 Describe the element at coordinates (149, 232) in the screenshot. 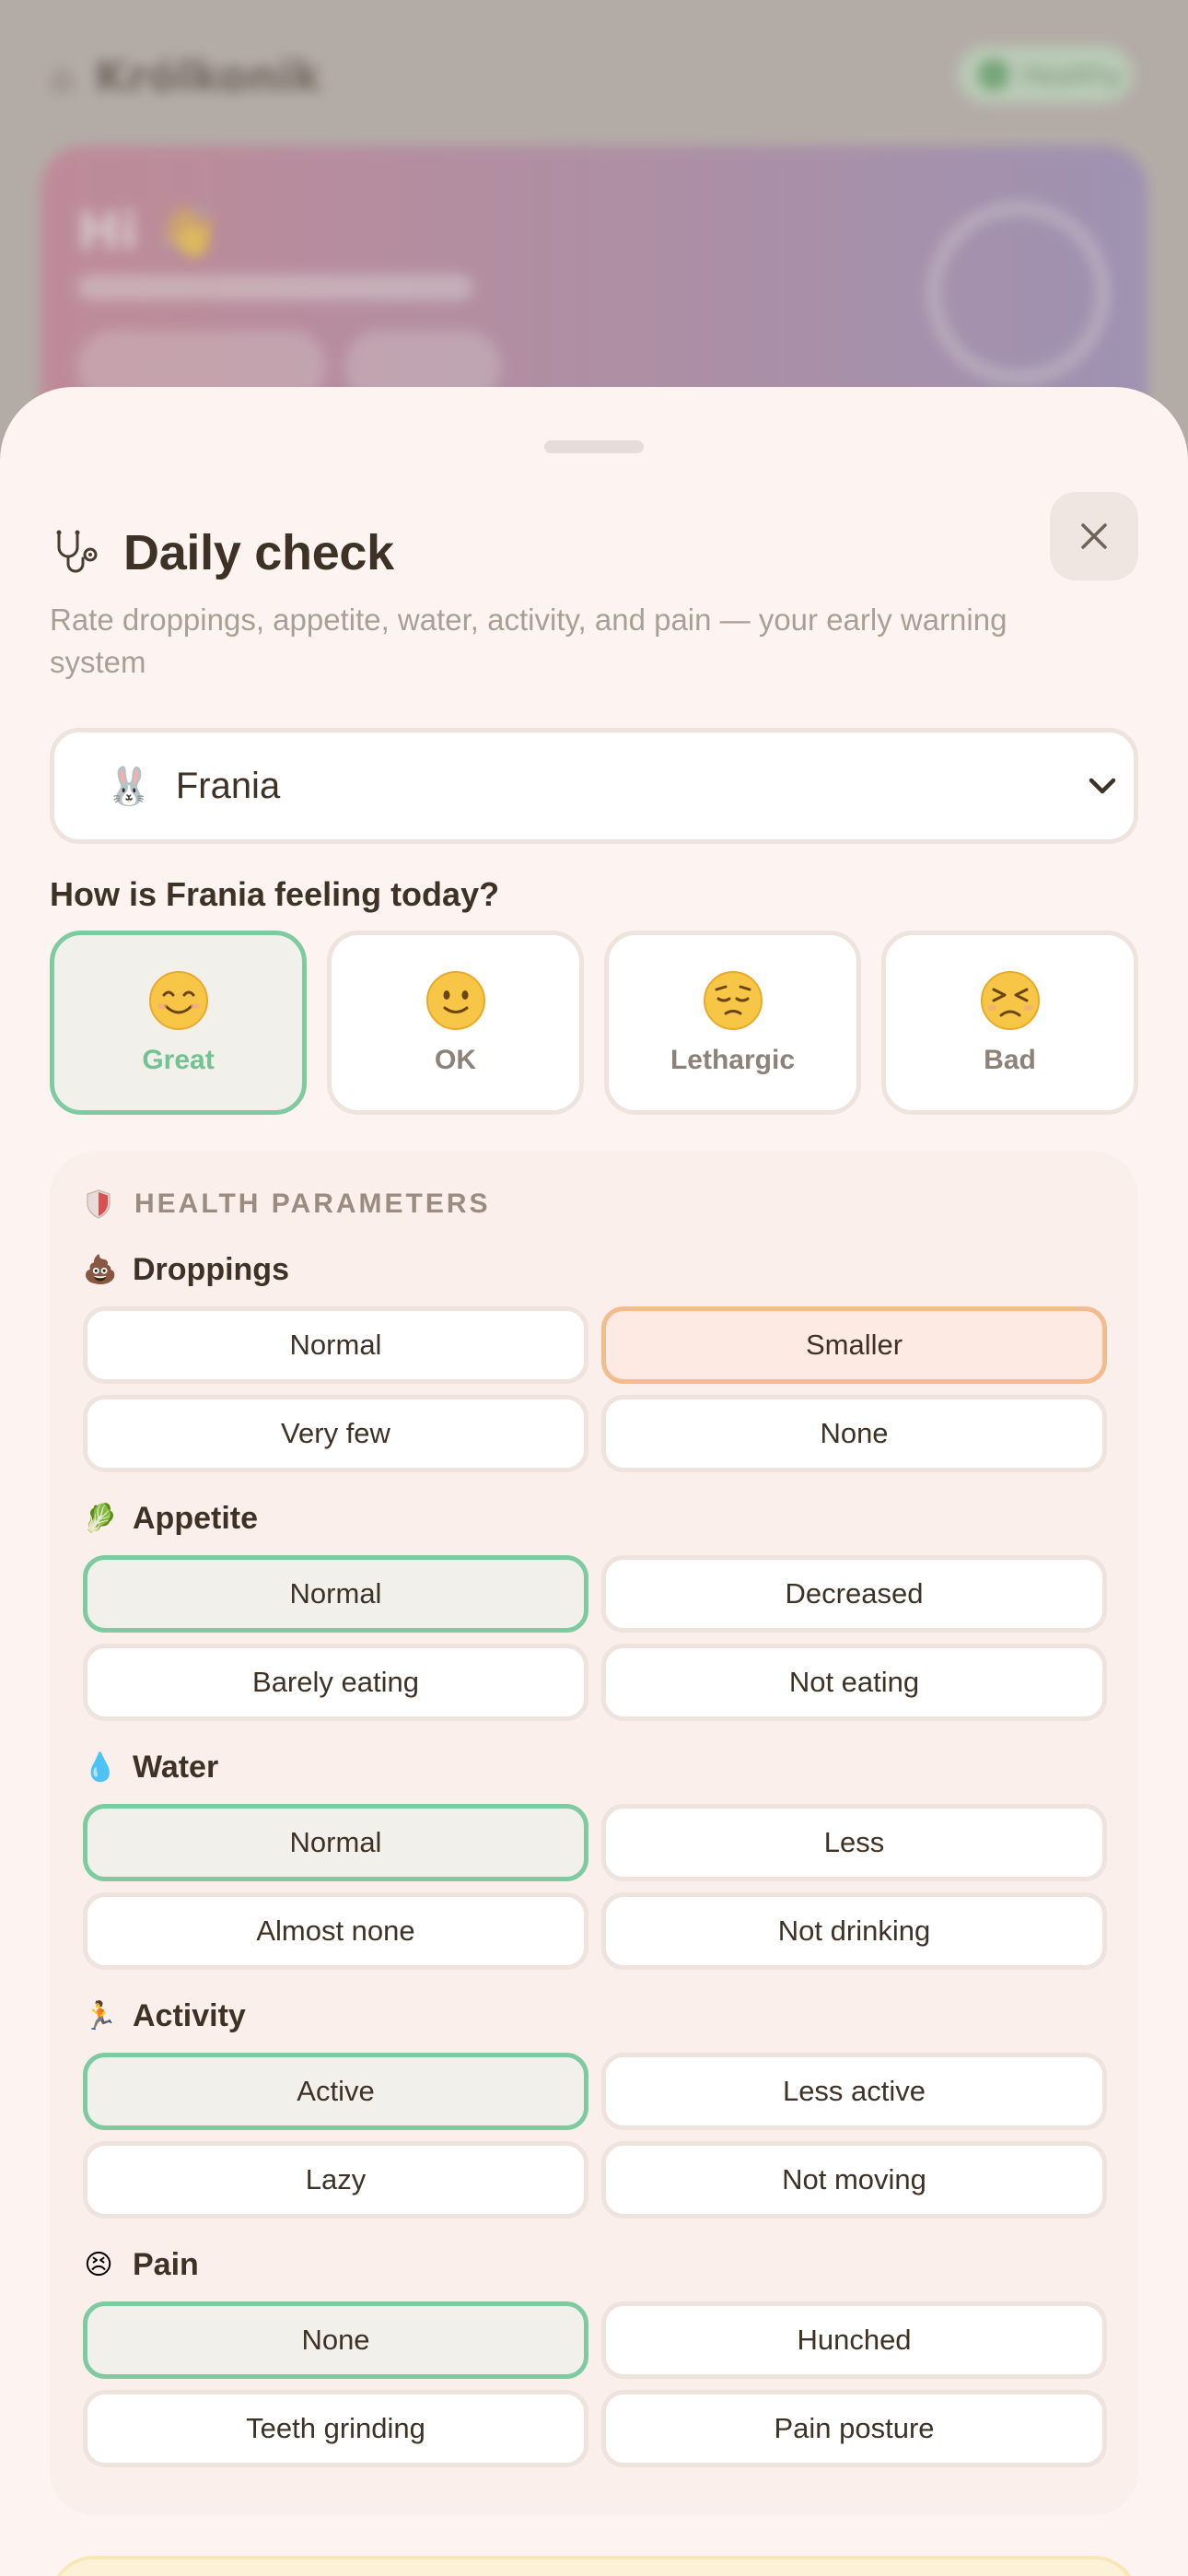

I see `greeting: Hi 👋` at that location.